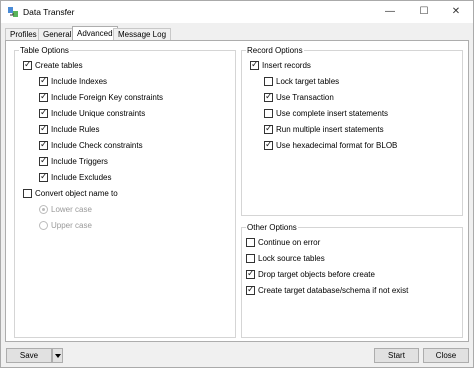 The image size is (474, 368). I want to click on lock-target-tables-checkbox, so click(268, 81).